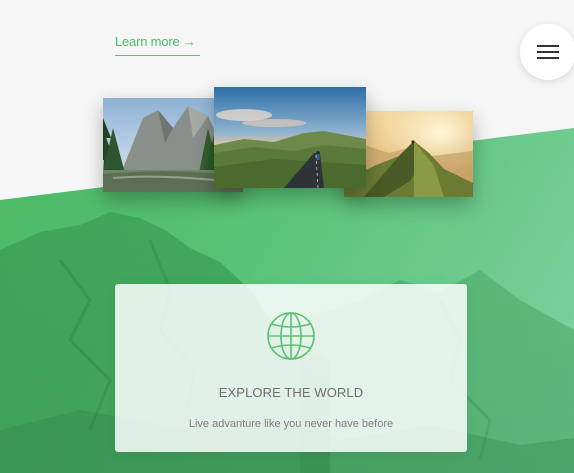  I want to click on card-title: EXPLORE THE WORLD, so click(291, 392).